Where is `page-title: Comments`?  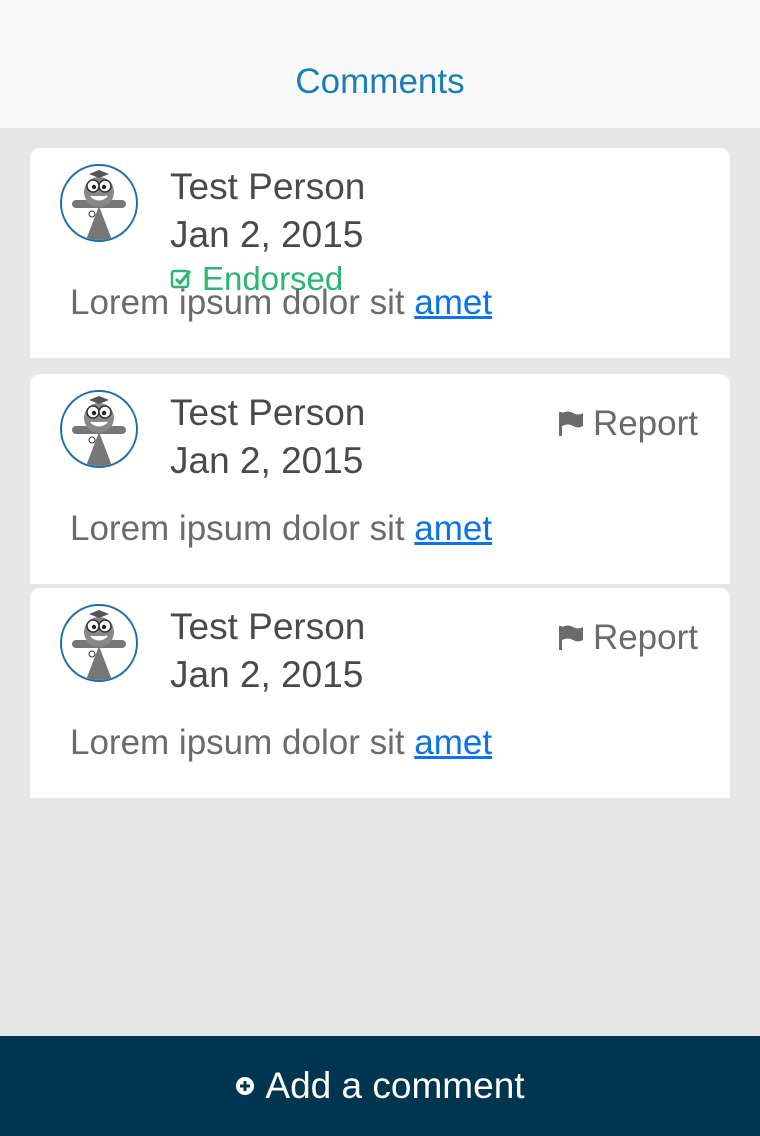
page-title: Comments is located at coordinates (380, 81).